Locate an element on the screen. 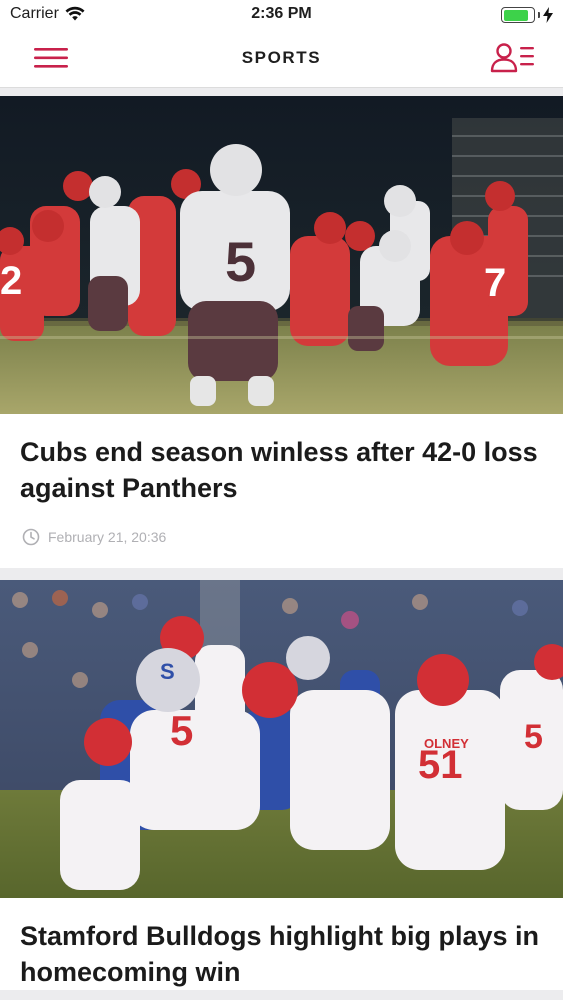  page-title: SPORTS is located at coordinates (281, 57).